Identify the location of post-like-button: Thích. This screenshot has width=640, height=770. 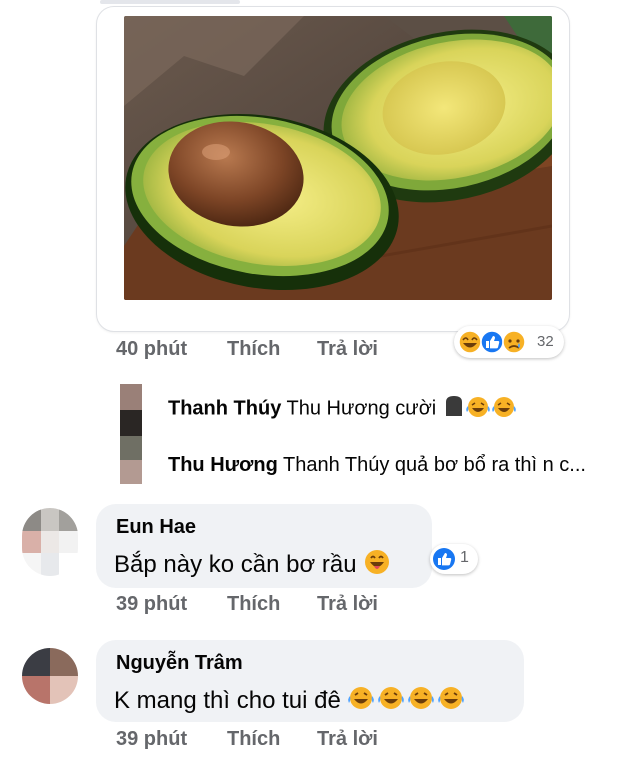
(253, 349).